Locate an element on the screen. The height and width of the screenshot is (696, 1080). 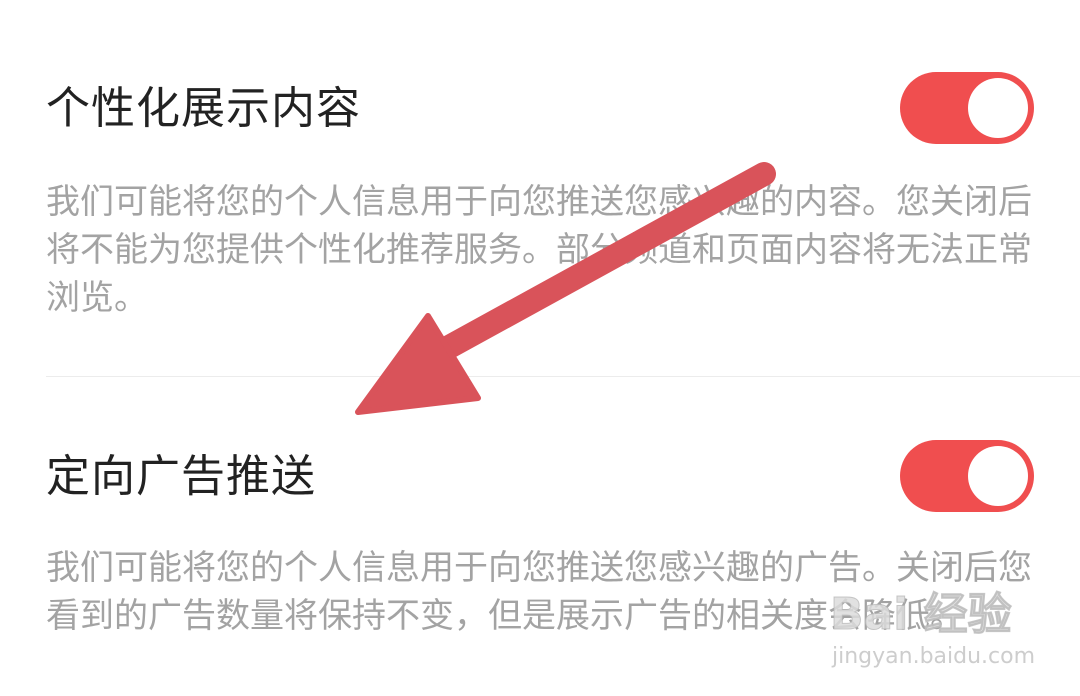
targeted-ads-toggle is located at coordinates (967, 476).